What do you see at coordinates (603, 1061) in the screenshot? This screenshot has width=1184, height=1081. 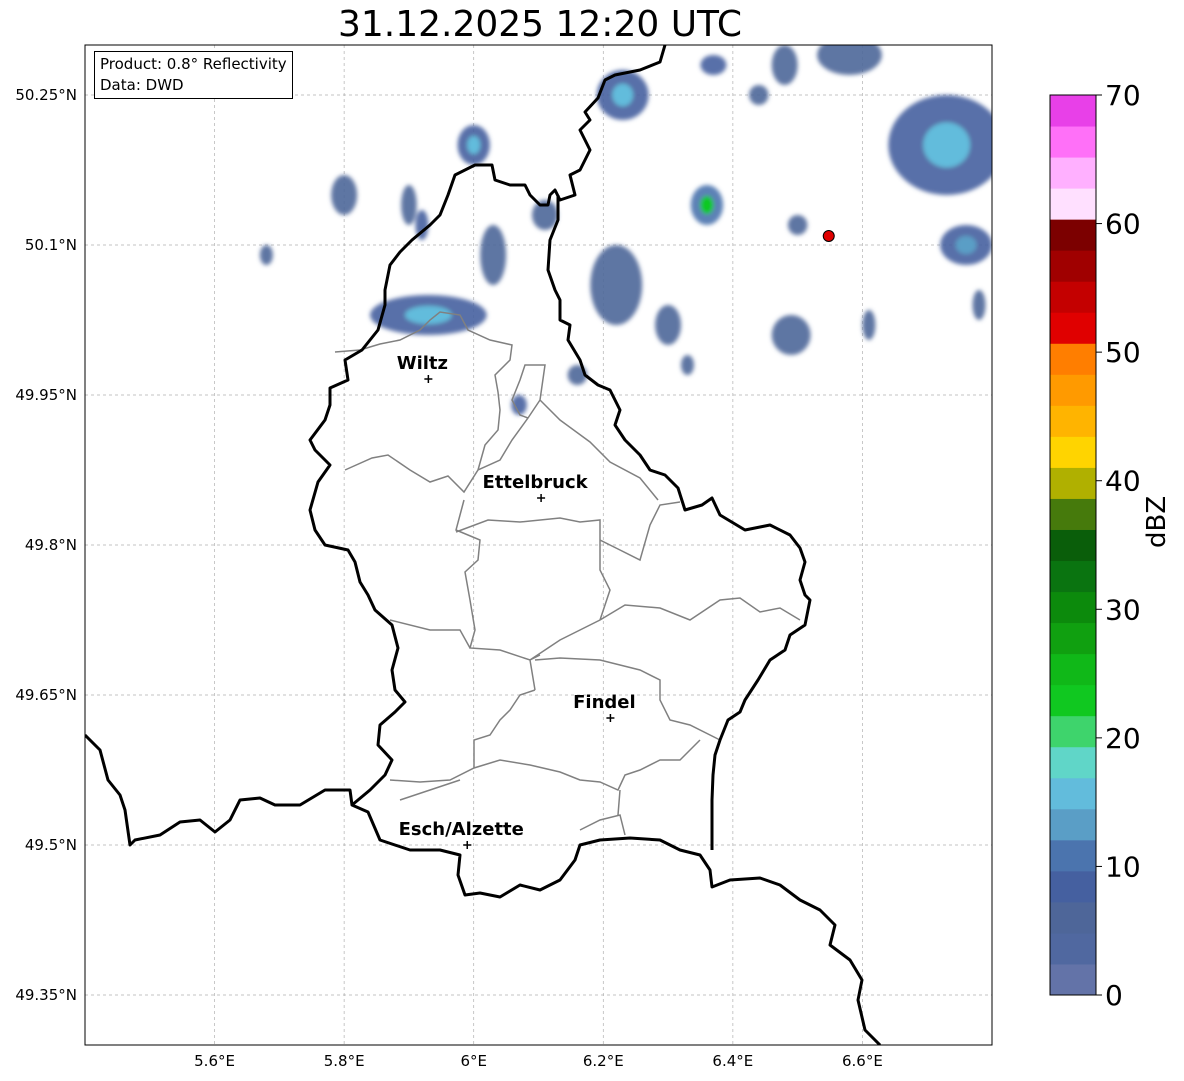 I see `lon-tick-label: 6.2°E` at bounding box center [603, 1061].